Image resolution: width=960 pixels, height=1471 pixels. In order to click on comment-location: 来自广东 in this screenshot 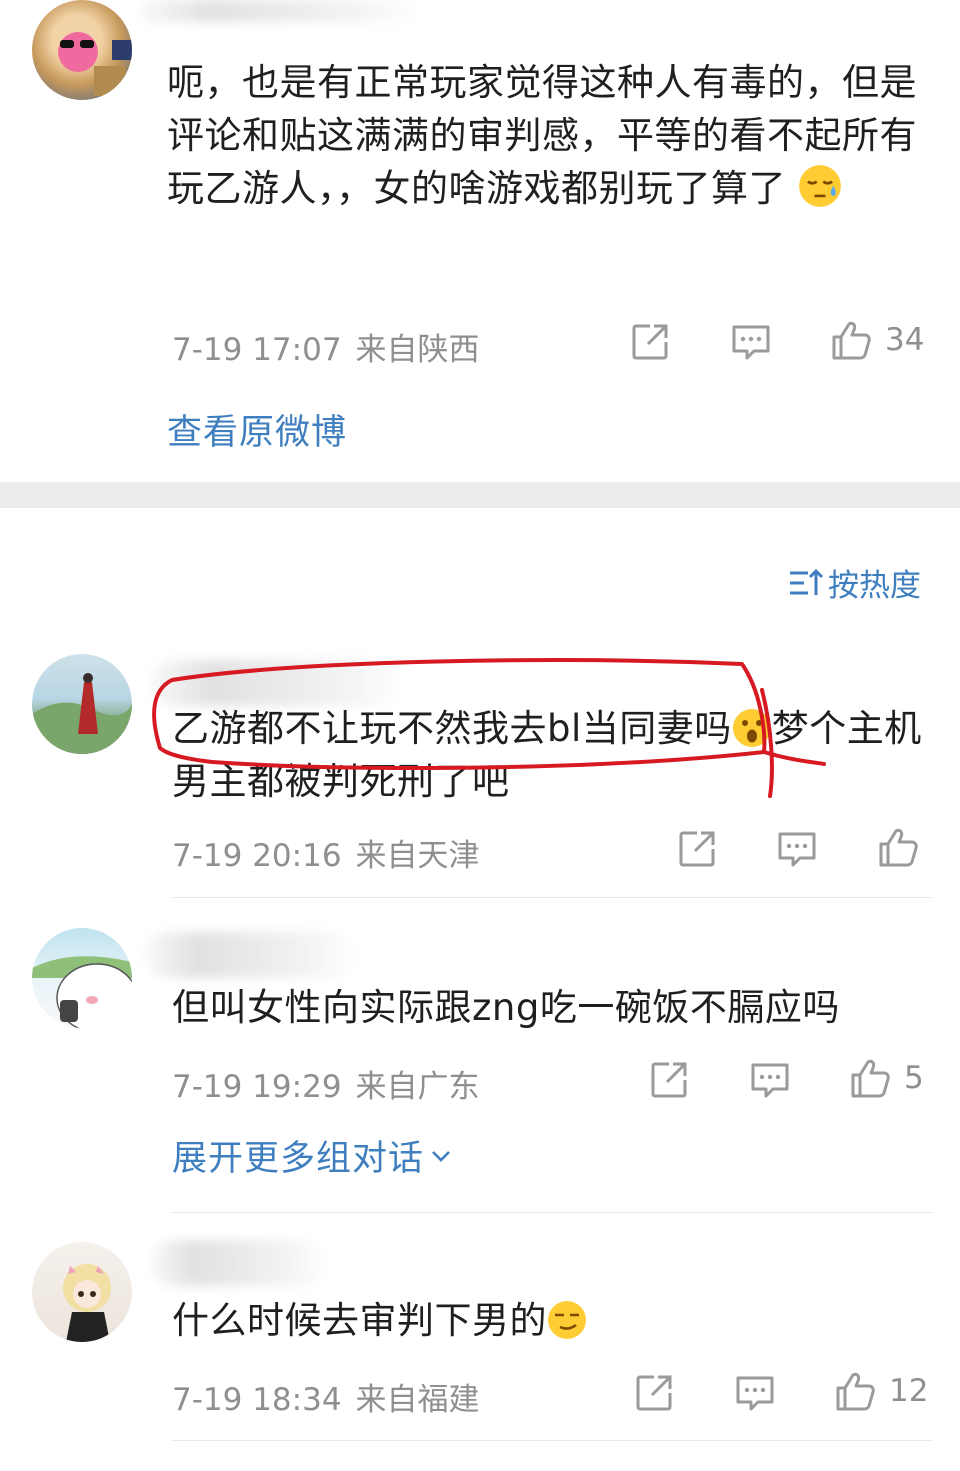, I will do `click(417, 1087)`.